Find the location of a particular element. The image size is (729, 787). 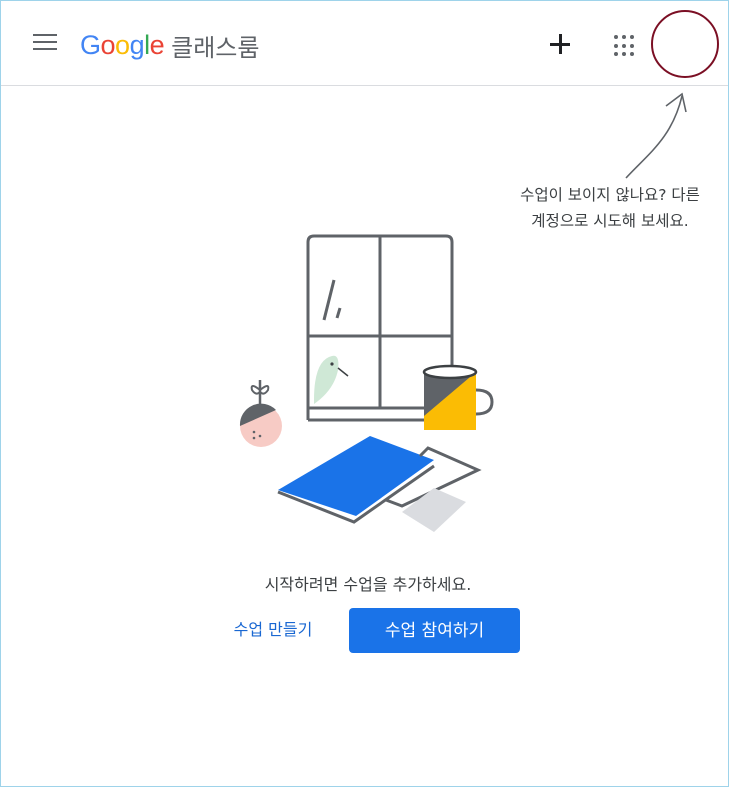

create-class-link: 수업 만들기 is located at coordinates (273, 630).